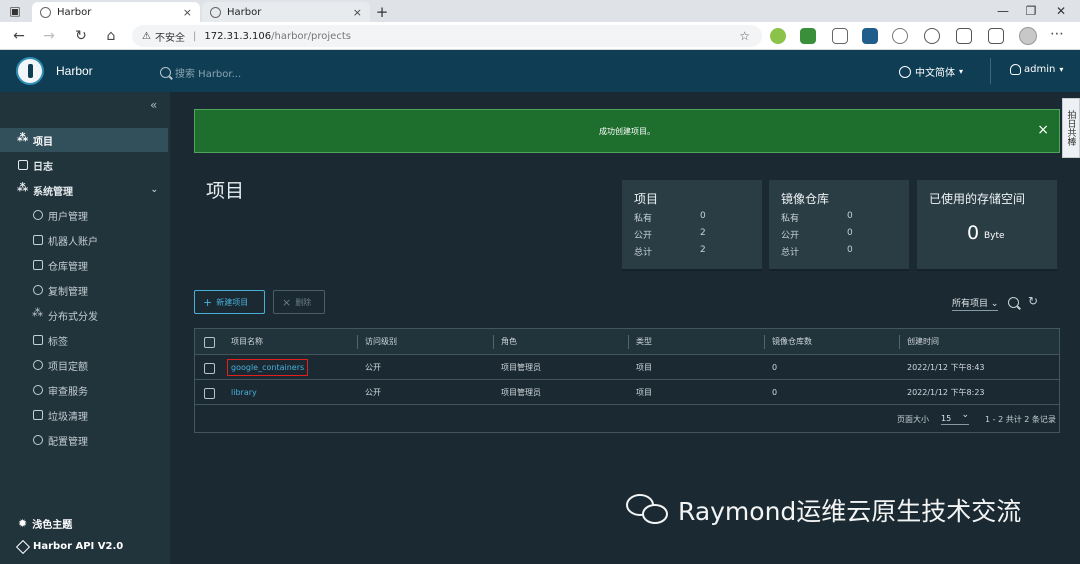  Describe the element at coordinates (268, 367) in the screenshot. I see `project-link: google_containers` at that location.